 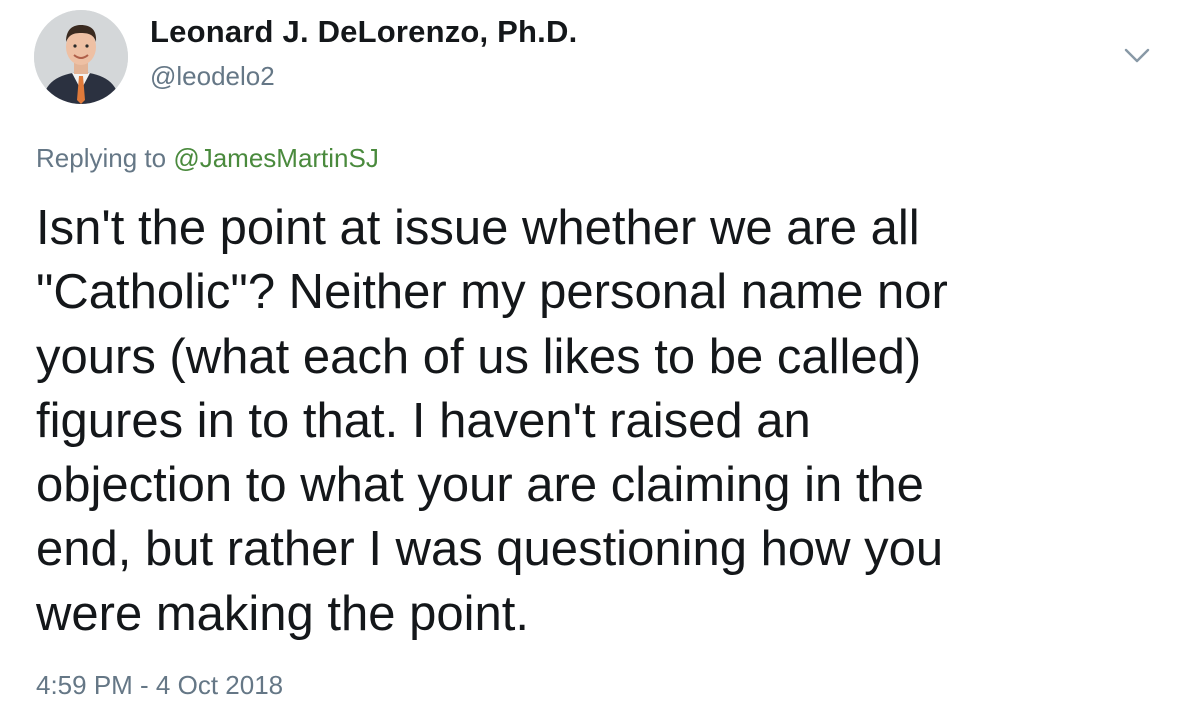 What do you see at coordinates (212, 76) in the screenshot?
I see `user-handle: @leodelo2` at bounding box center [212, 76].